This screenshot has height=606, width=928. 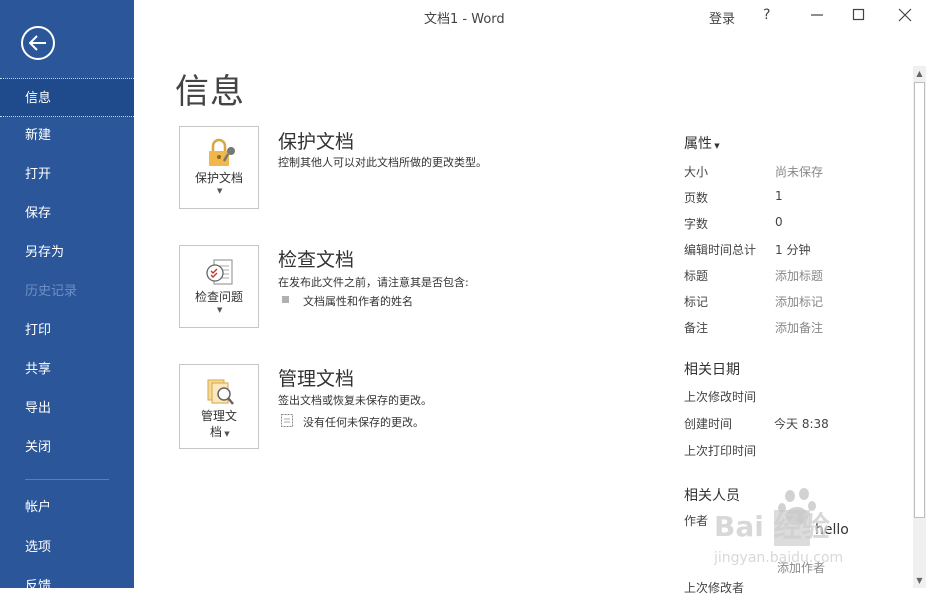 What do you see at coordinates (696, 172) in the screenshot?
I see `prop-label-size: 大小` at bounding box center [696, 172].